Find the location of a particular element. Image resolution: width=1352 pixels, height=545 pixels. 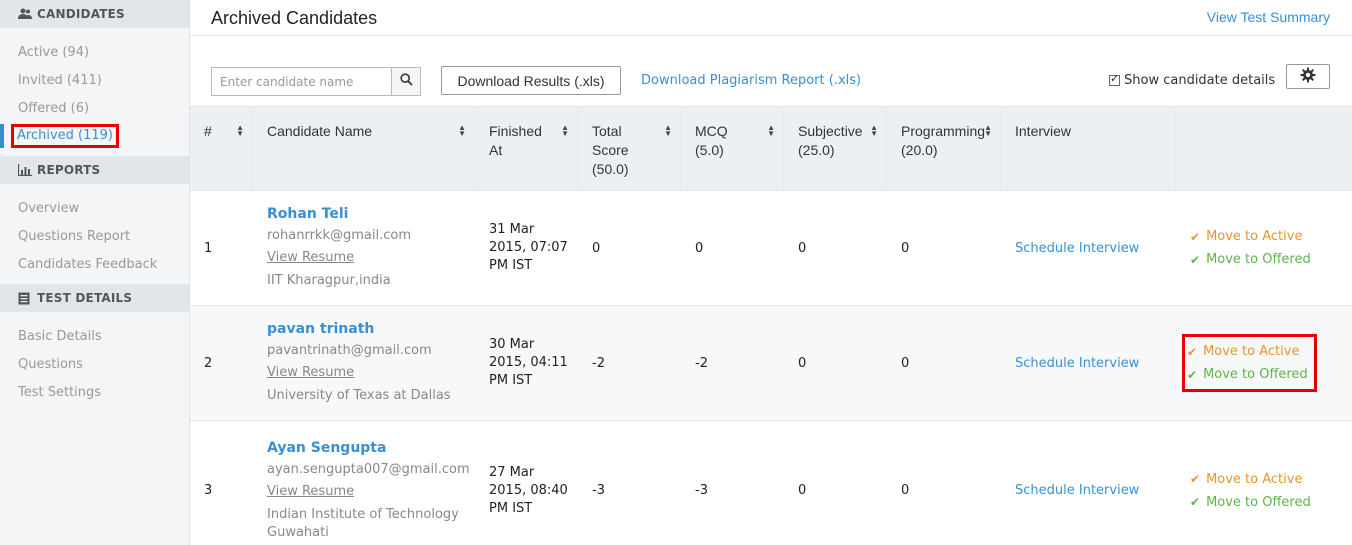

sidebar-section-reports: REPORTS is located at coordinates (94, 170).